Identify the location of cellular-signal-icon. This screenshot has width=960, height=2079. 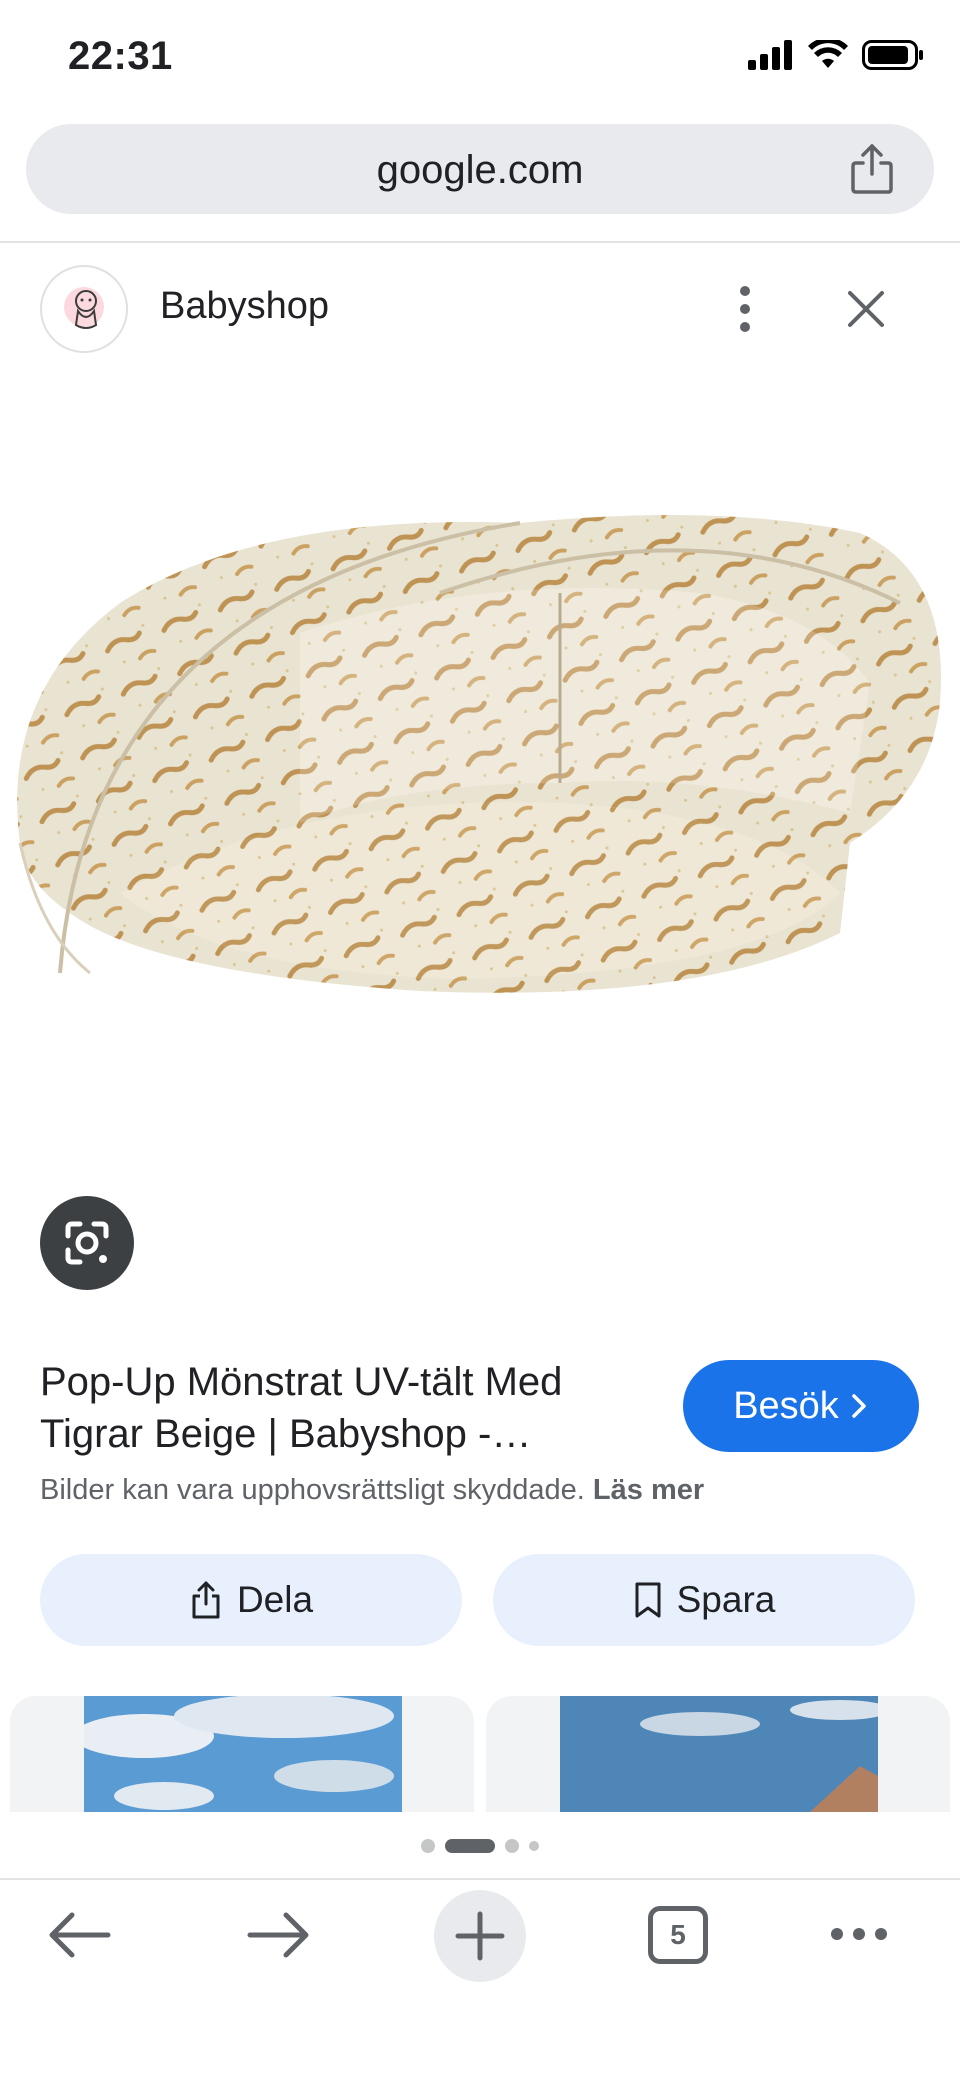
(770, 55).